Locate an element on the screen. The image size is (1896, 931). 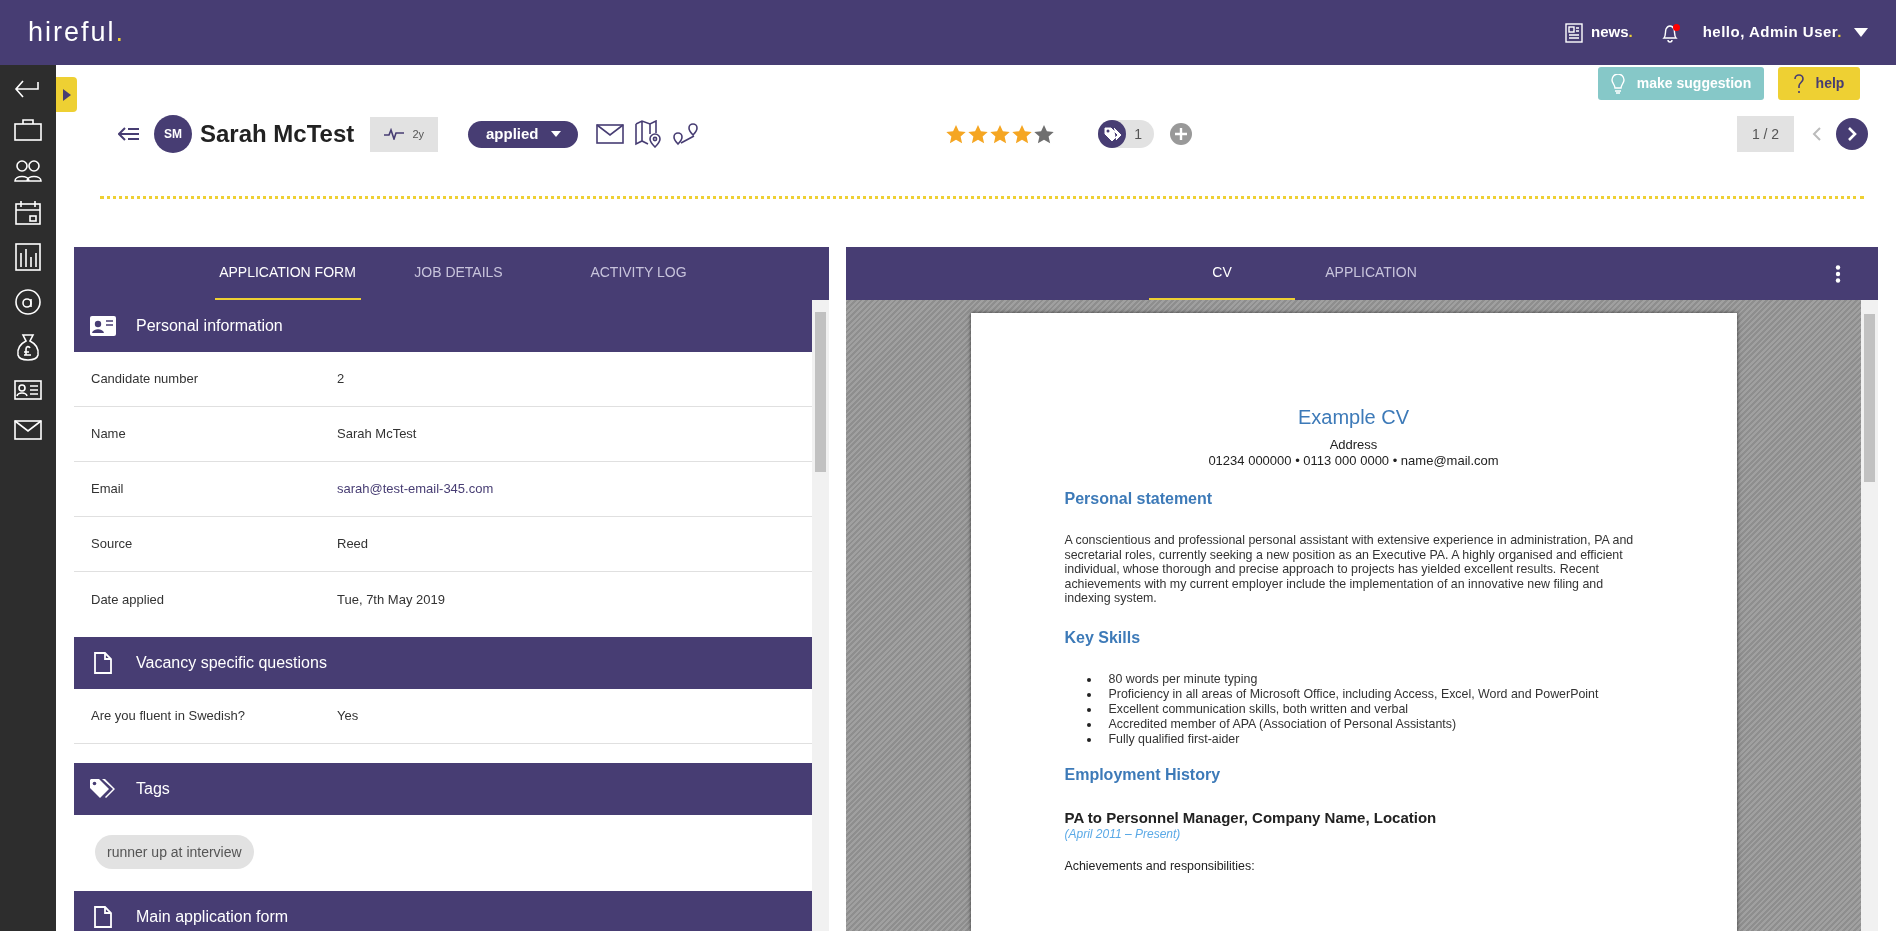
field-value: Tue, 7th May 2019 is located at coordinates (391, 599).